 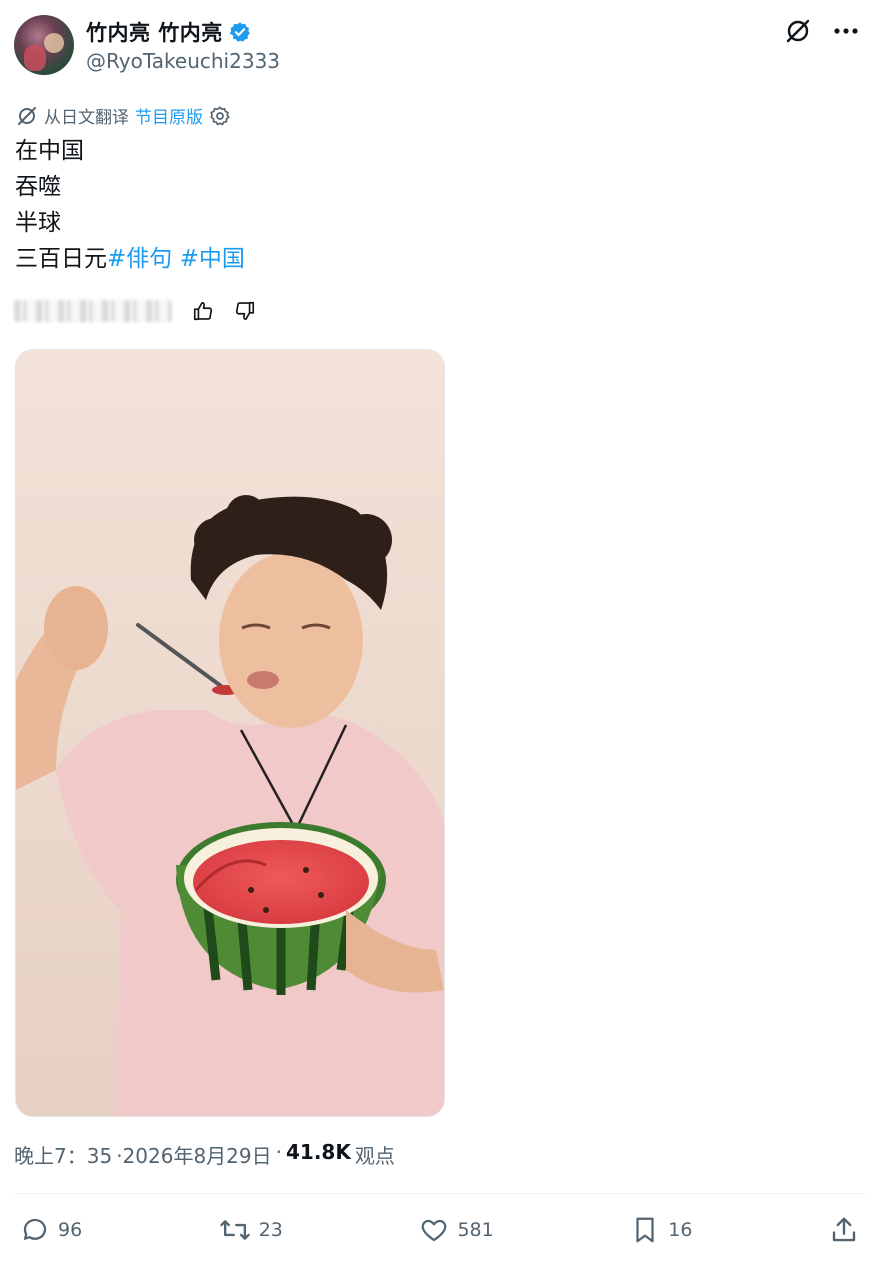 What do you see at coordinates (203, 311) in the screenshot?
I see `thumbs-up-icon` at bounding box center [203, 311].